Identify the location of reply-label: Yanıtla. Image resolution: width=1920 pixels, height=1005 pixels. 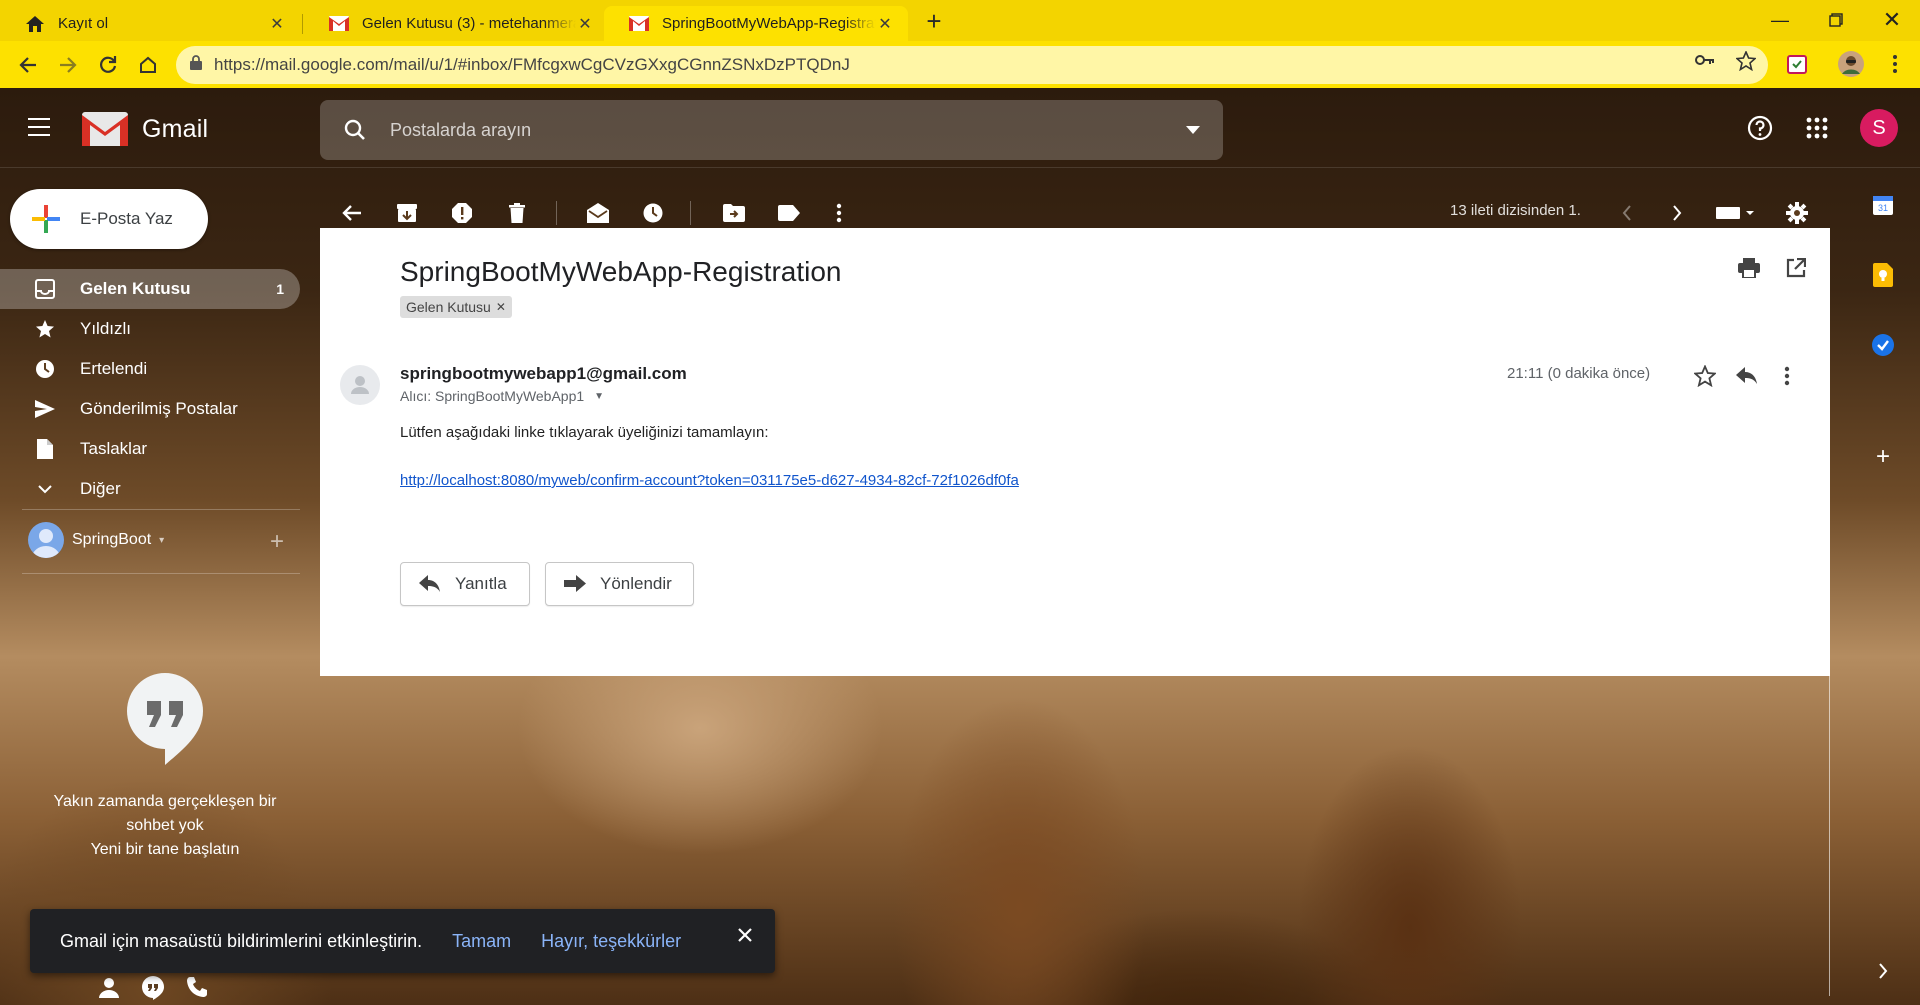
(481, 583).